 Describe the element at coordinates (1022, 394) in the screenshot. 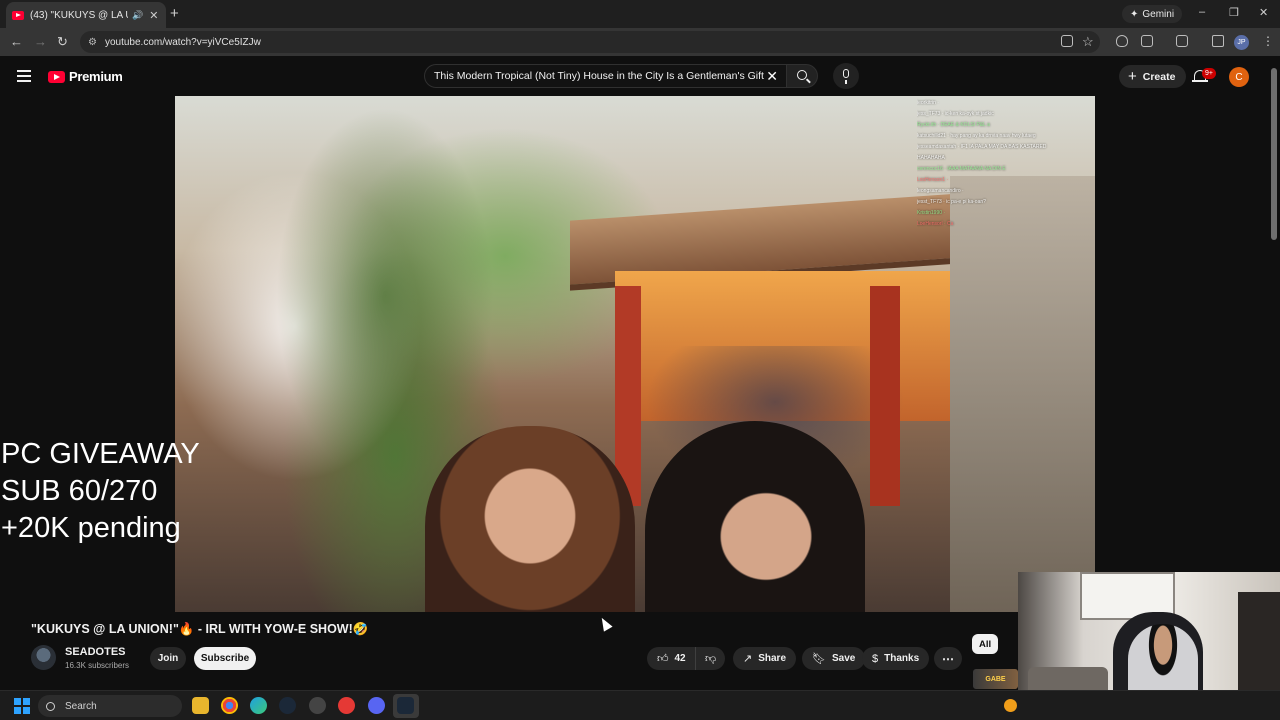

I see `video-frame-wall` at that location.